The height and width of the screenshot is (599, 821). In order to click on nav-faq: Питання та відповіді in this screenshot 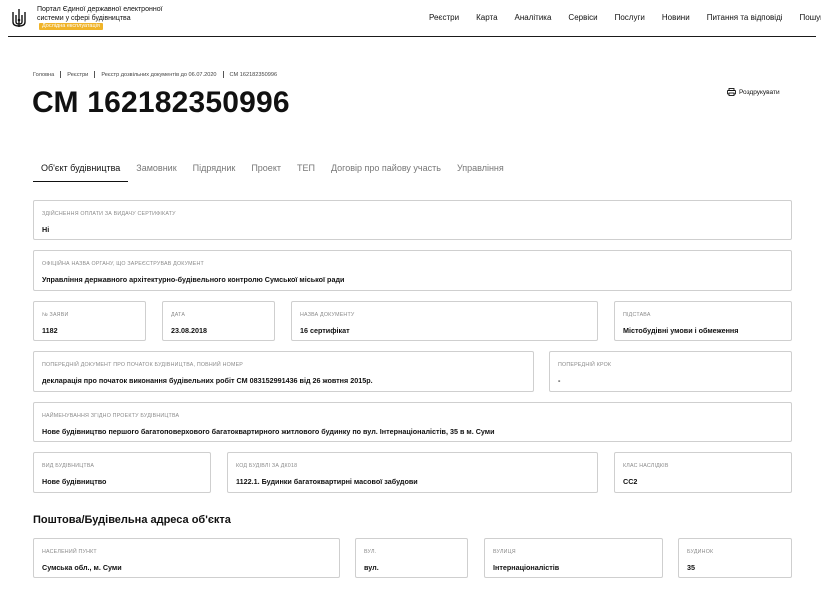, I will do `click(745, 17)`.